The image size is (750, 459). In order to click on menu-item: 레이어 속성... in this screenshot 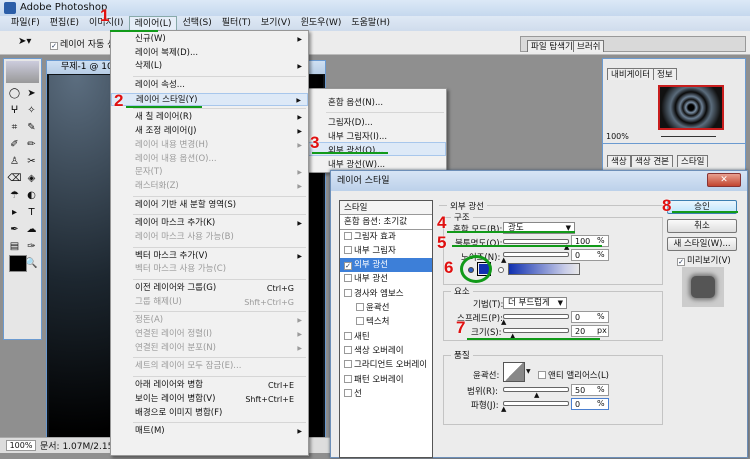, I will do `click(209, 86)`.